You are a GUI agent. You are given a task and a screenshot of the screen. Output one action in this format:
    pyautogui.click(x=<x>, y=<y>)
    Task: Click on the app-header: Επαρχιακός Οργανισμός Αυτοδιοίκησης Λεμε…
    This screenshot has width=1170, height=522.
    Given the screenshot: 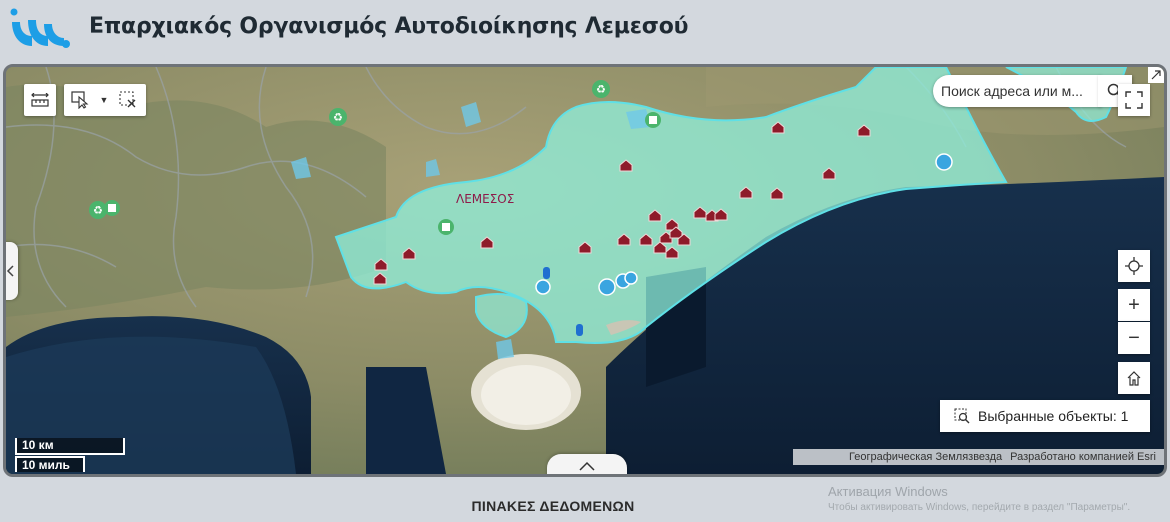 What is the action you would take?
    pyautogui.click(x=585, y=31)
    